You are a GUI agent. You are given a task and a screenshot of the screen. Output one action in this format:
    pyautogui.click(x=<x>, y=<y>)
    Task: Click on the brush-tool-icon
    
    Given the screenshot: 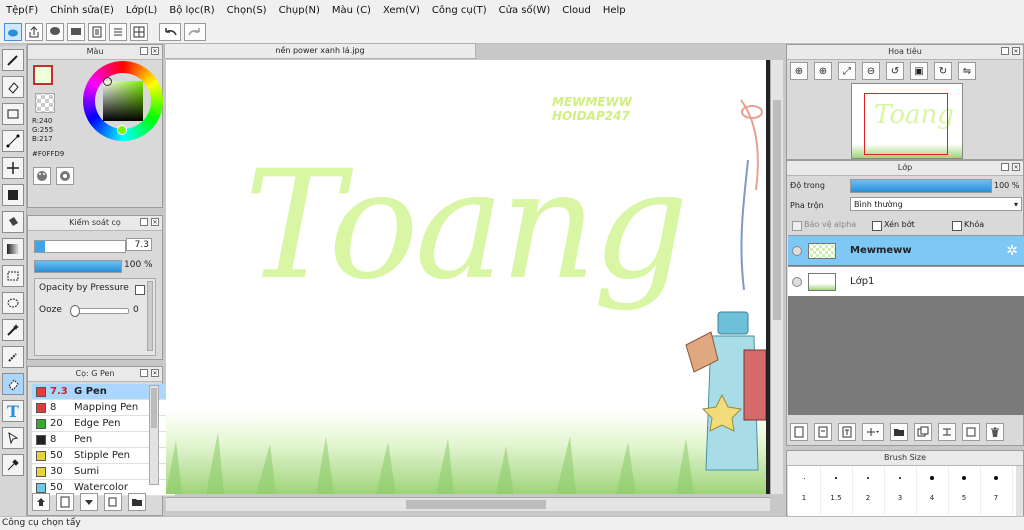 What is the action you would take?
    pyautogui.click(x=13, y=60)
    